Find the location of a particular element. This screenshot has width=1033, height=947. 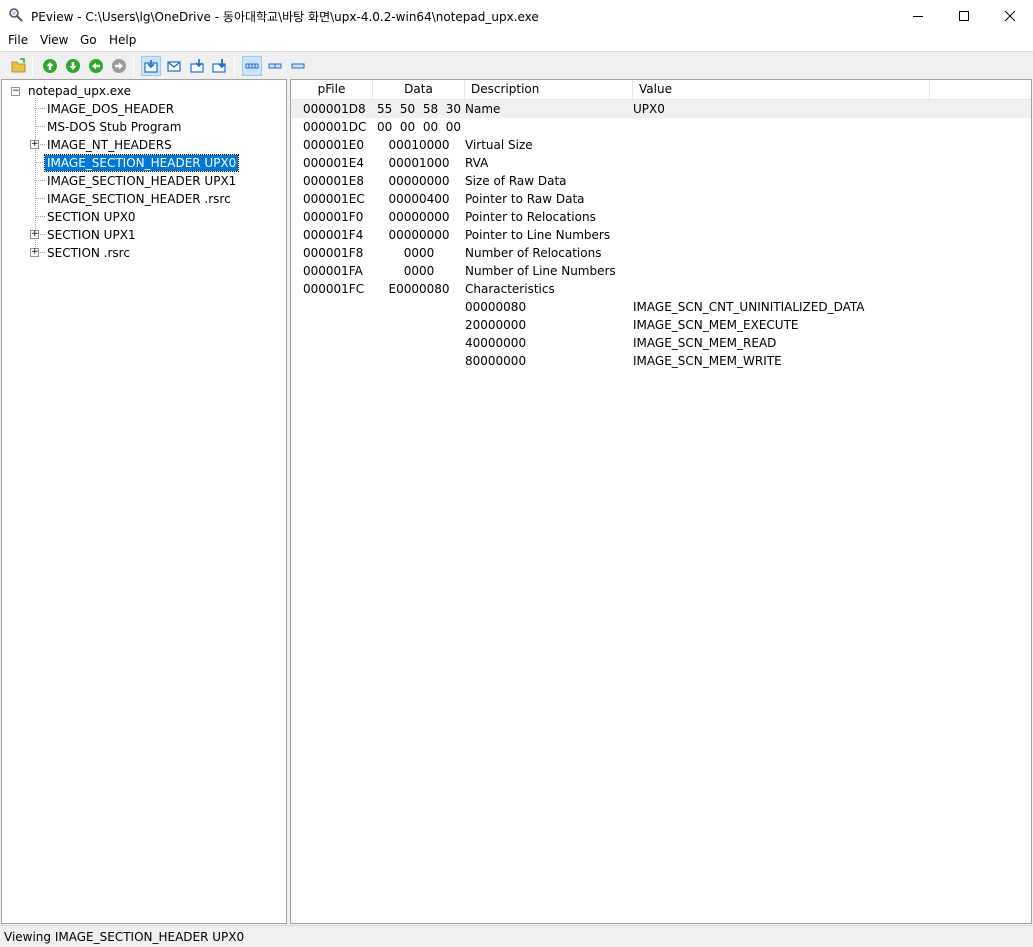

cell-pfile: 000001EC is located at coordinates (334, 199).